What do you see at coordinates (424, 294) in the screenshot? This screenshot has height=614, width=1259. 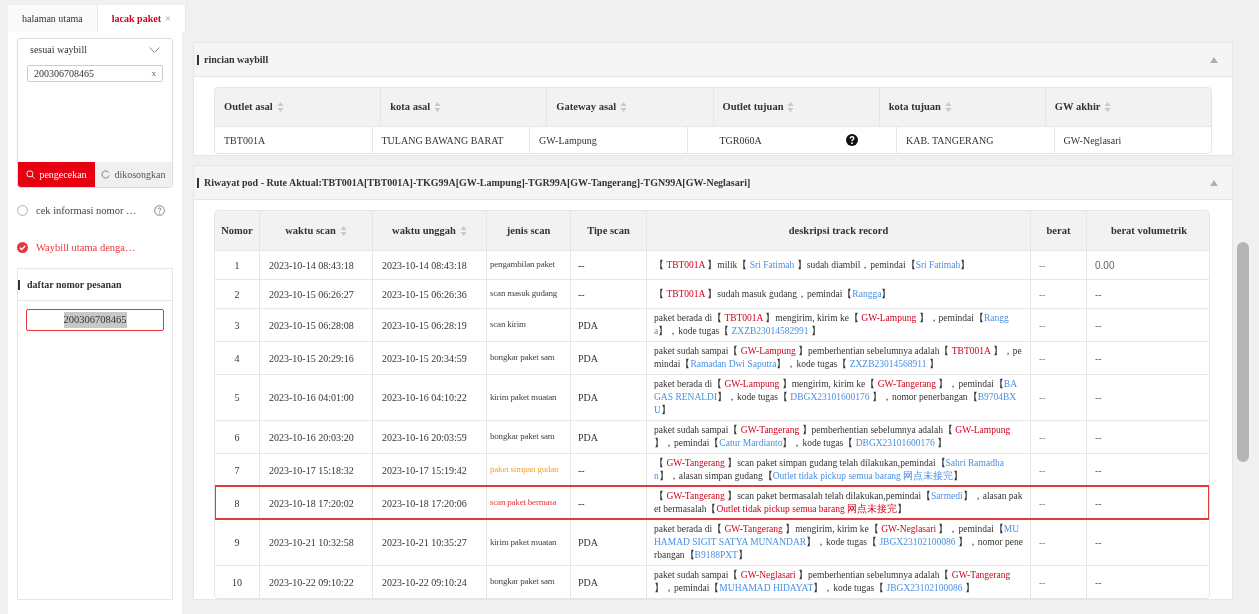 I see `table-cell-text: 2023-10-15 06:26:36` at bounding box center [424, 294].